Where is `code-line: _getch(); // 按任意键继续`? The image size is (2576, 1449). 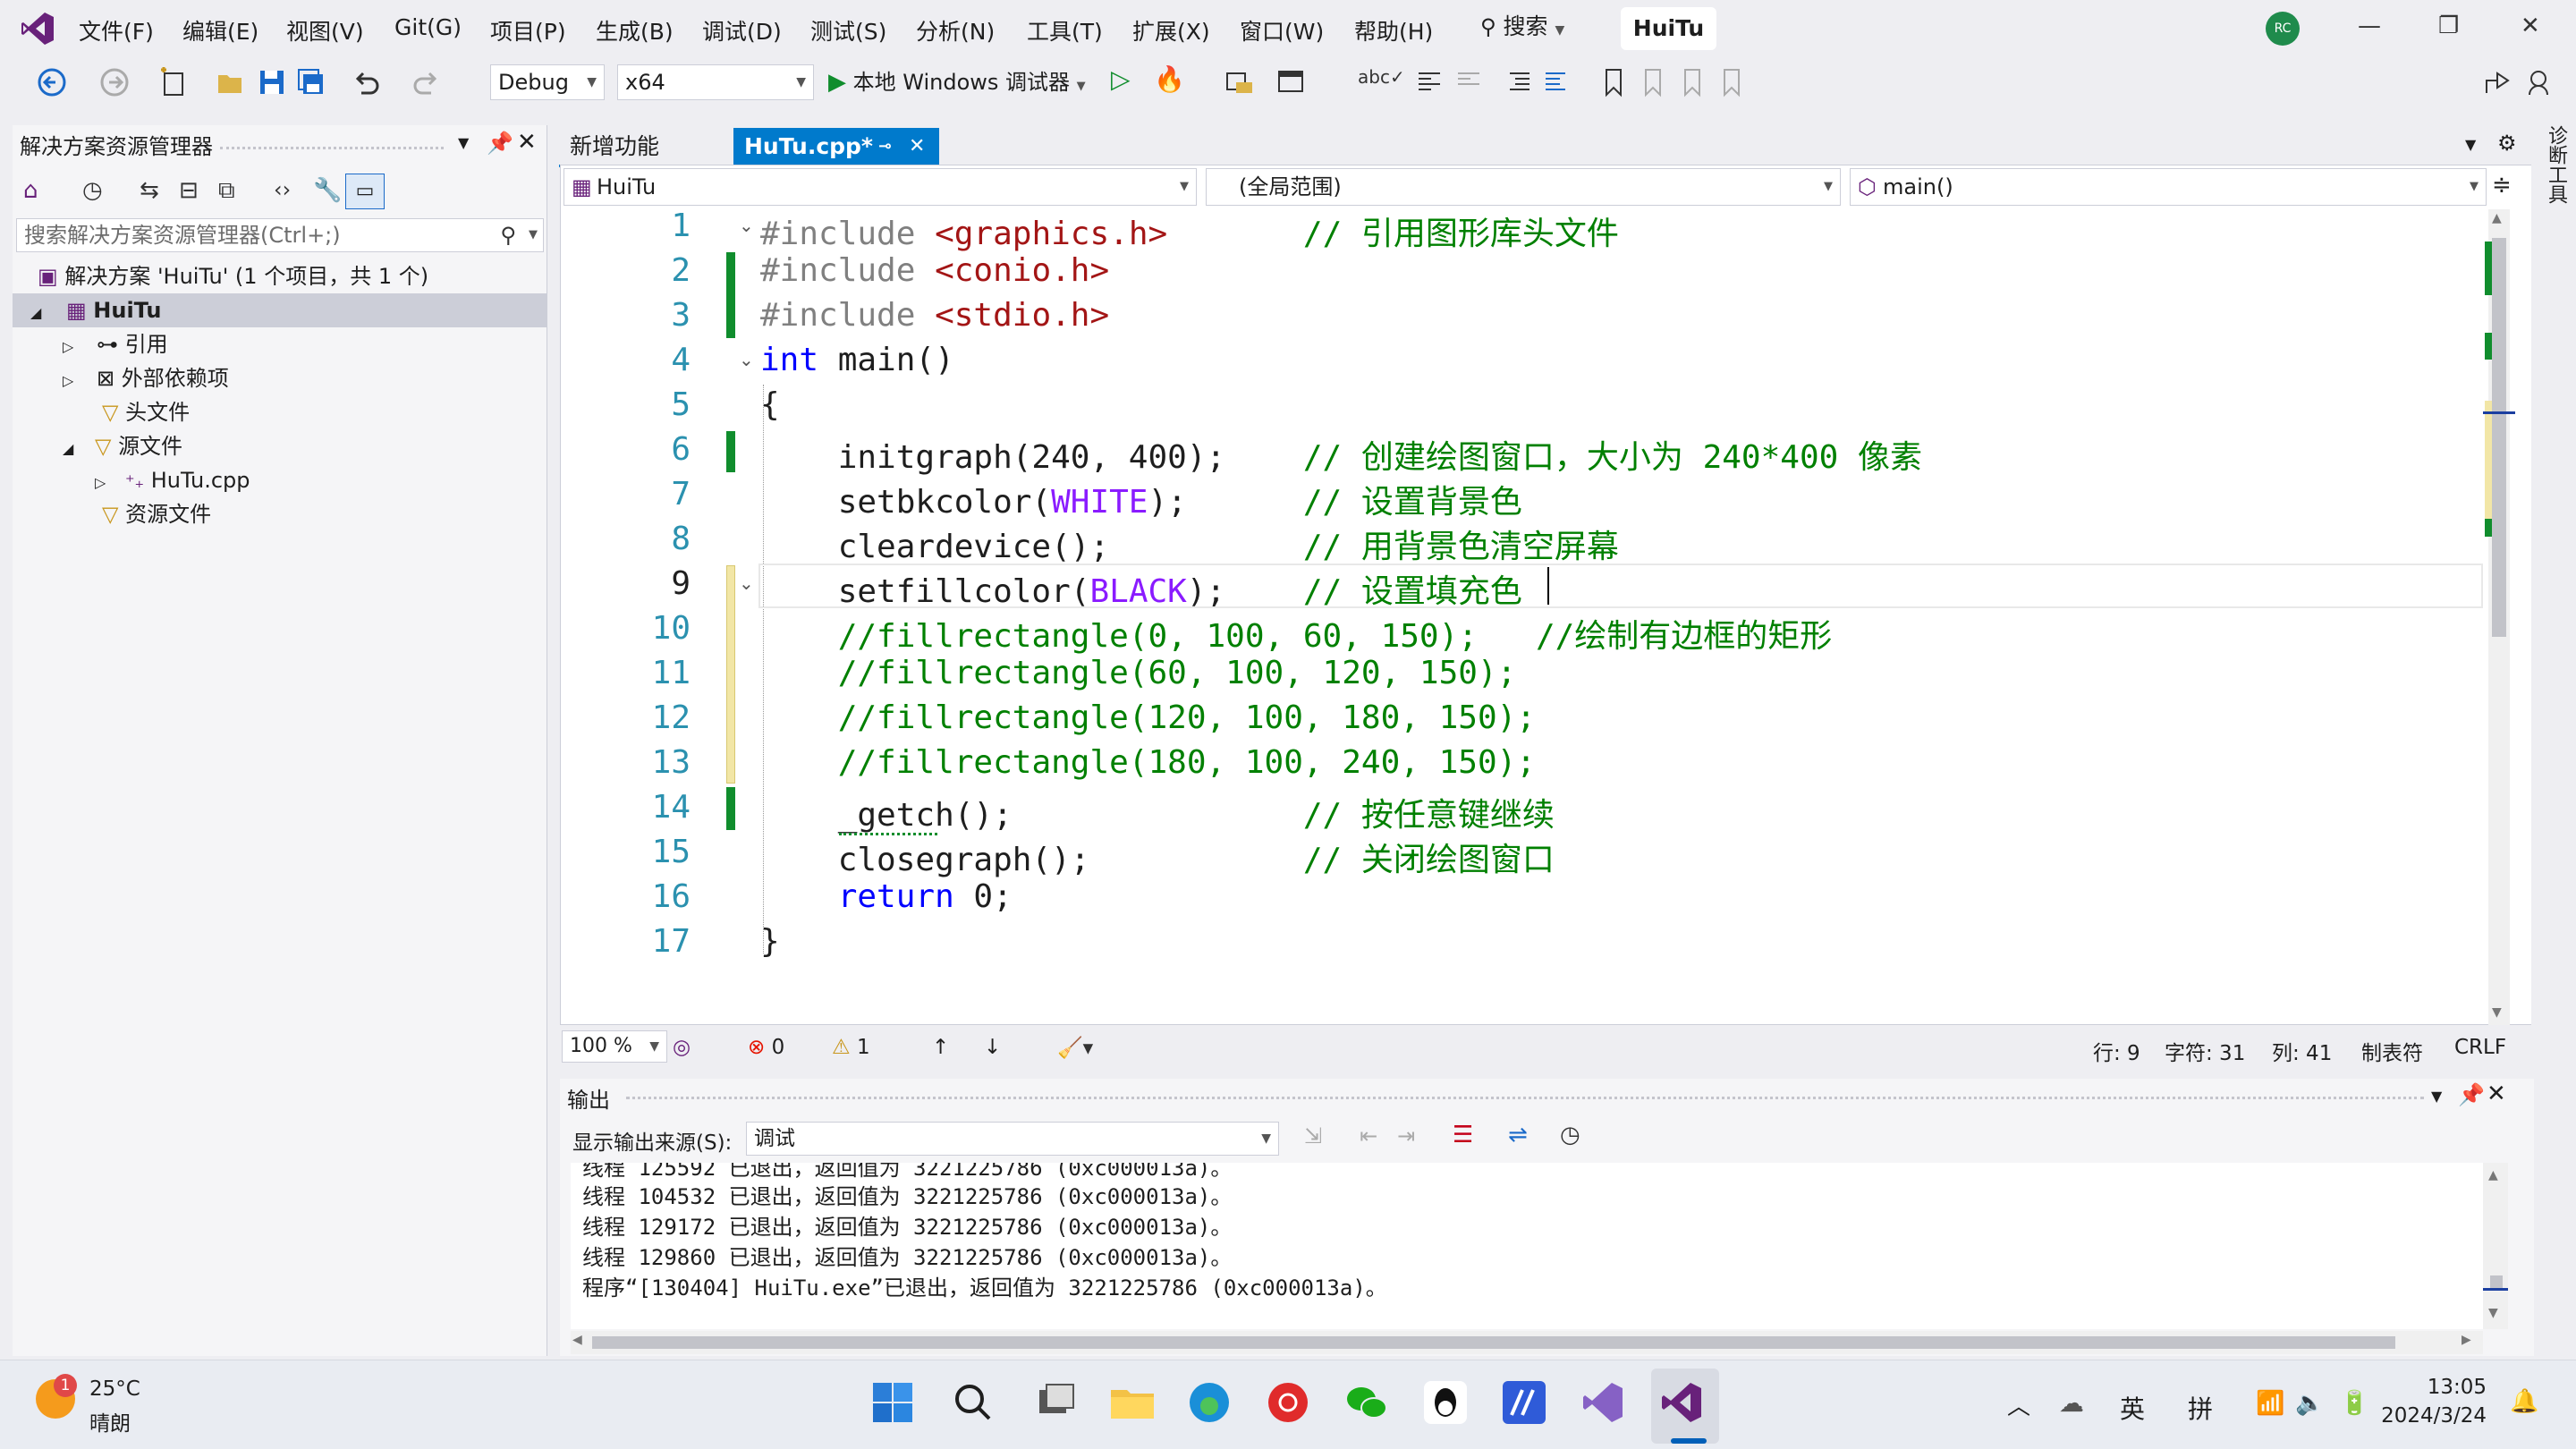
code-line: _getch(); // 按任意键继续 is located at coordinates (1157, 812).